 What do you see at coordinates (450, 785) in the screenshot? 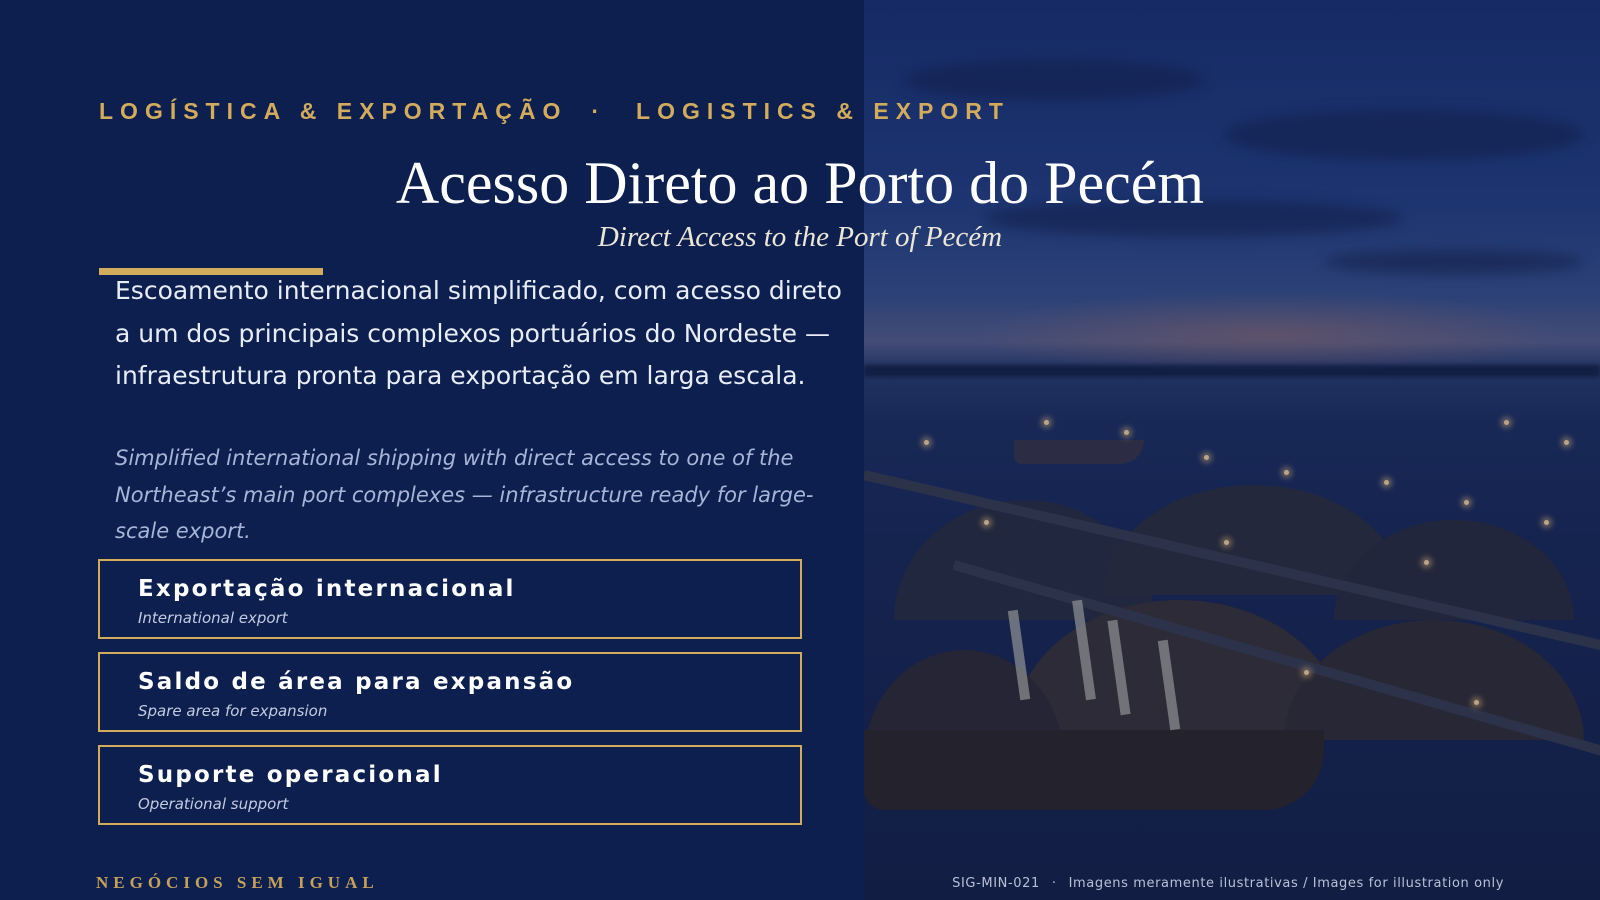
I see `feature-card-operational-support: Suporte operacional Operational support` at bounding box center [450, 785].